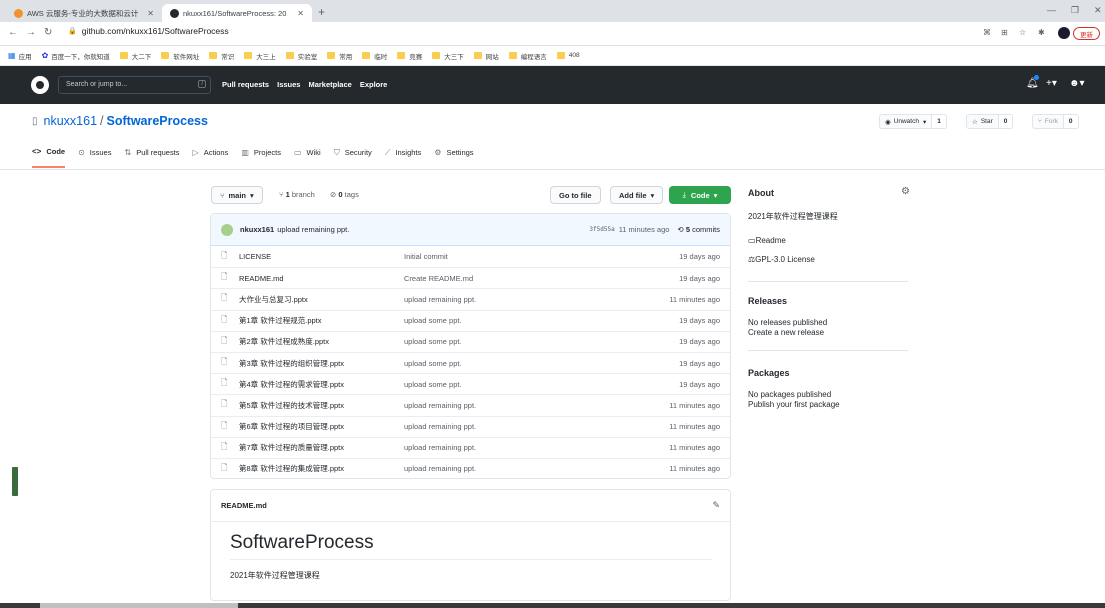 This screenshot has width=1105, height=608. I want to click on create-new-icon: +▾, so click(1051, 83).